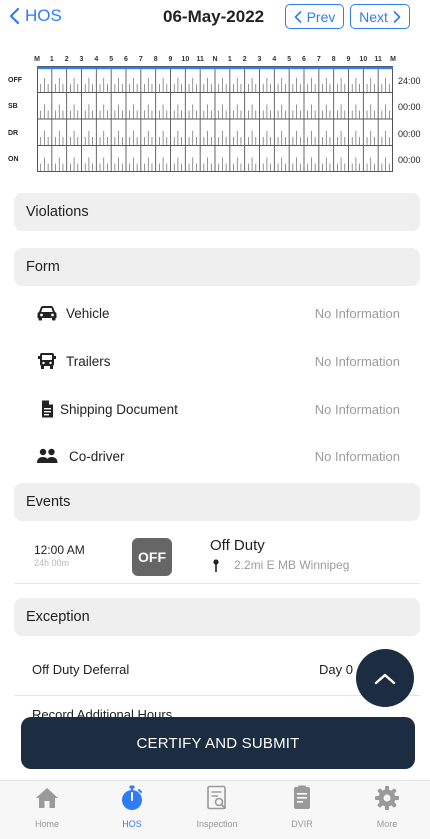 The height and width of the screenshot is (839, 430). What do you see at coordinates (47, 409) in the screenshot?
I see `document-icon` at bounding box center [47, 409].